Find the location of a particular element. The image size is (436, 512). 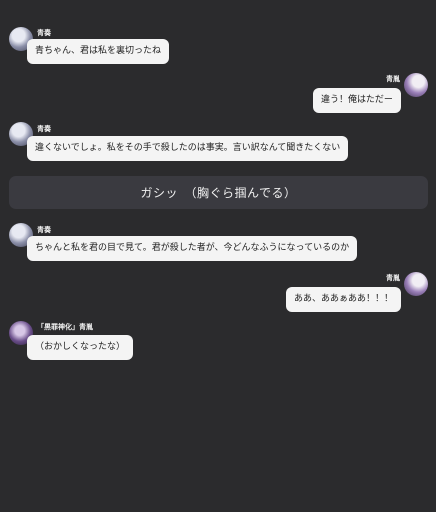

chat-bubble: 青ちゃん、君は私を裏切ったね is located at coordinates (98, 51).